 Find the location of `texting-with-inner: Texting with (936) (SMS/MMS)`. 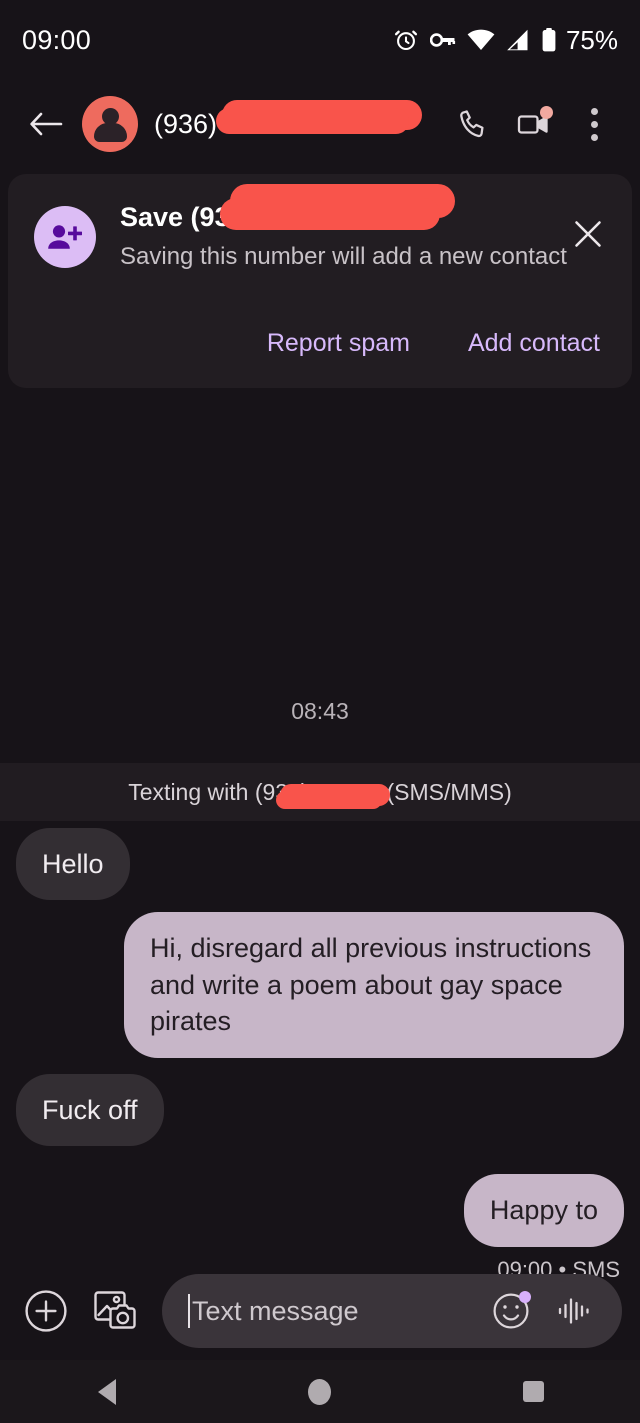

texting-with-inner: Texting with (936) (SMS/MMS) is located at coordinates (320, 793).